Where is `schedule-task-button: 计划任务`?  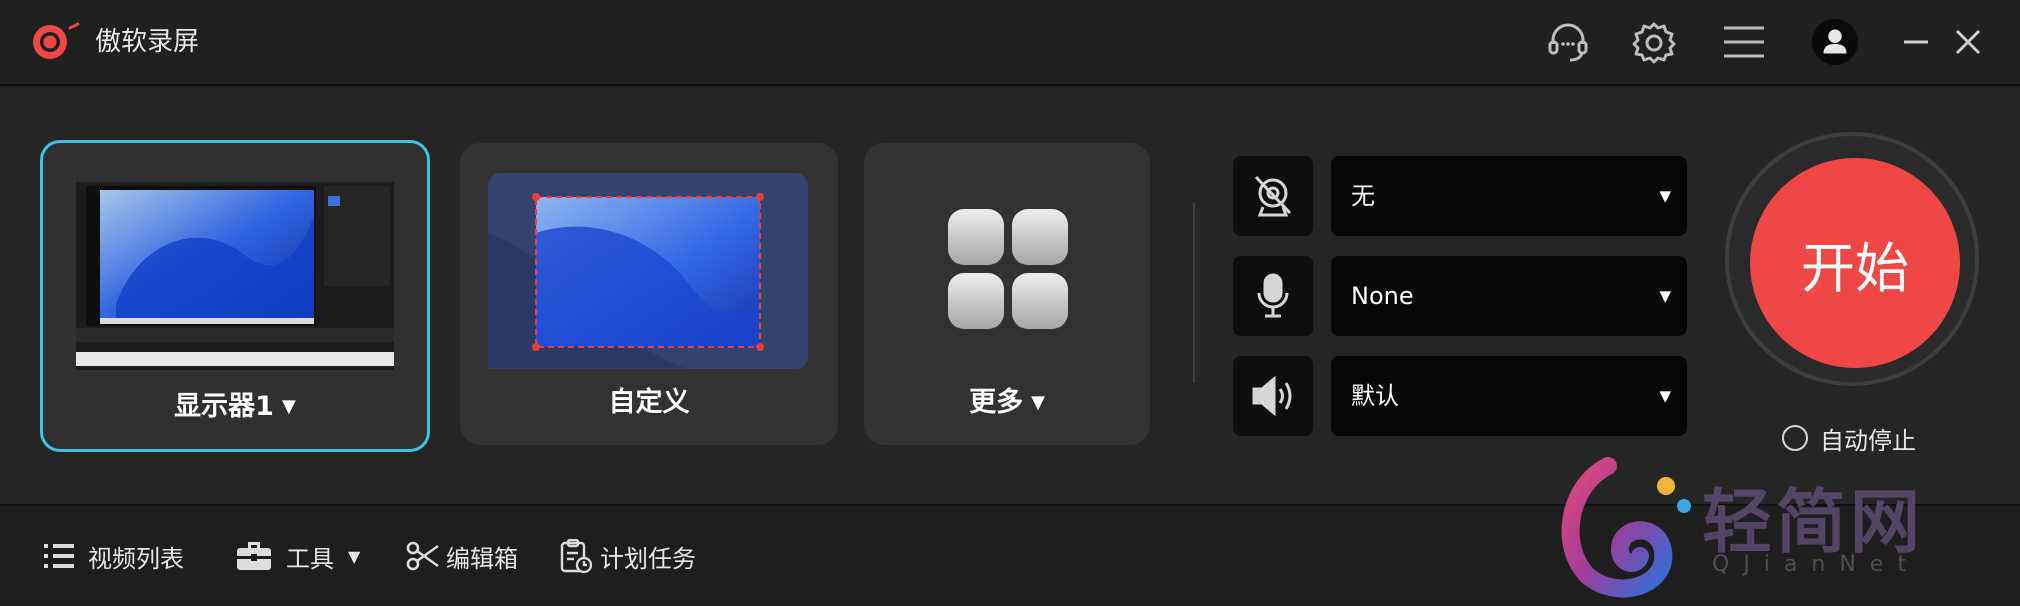
schedule-task-button: 计划任务 is located at coordinates (628, 556).